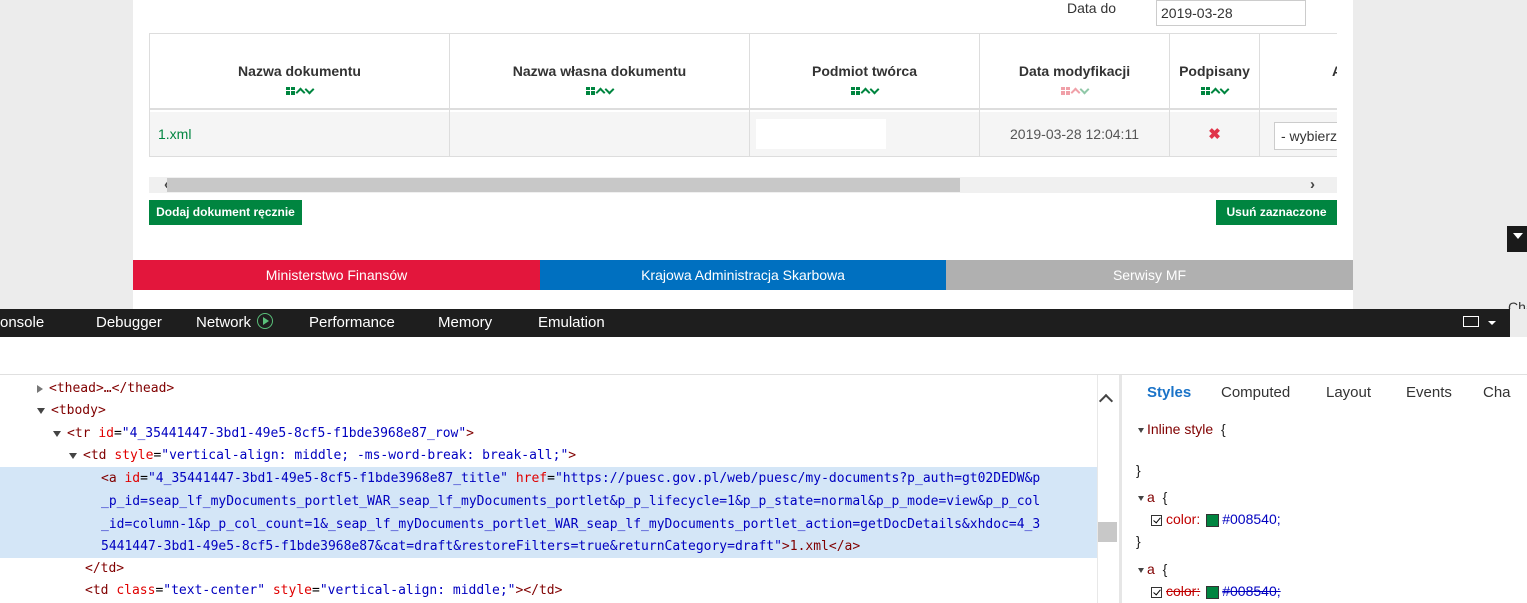  What do you see at coordinates (1152, 569) in the screenshot?
I see `rule-a-overridden: a {` at bounding box center [1152, 569].